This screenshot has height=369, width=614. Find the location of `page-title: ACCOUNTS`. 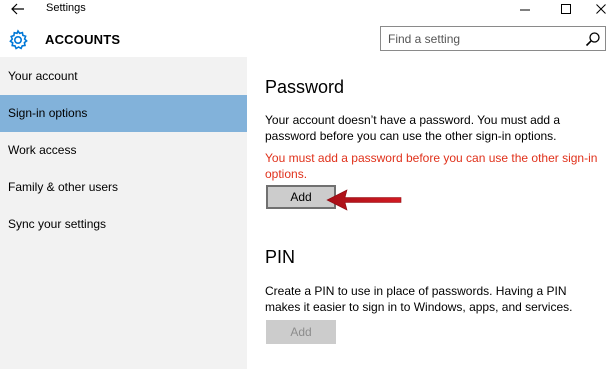

page-title: ACCOUNTS is located at coordinates (83, 39).